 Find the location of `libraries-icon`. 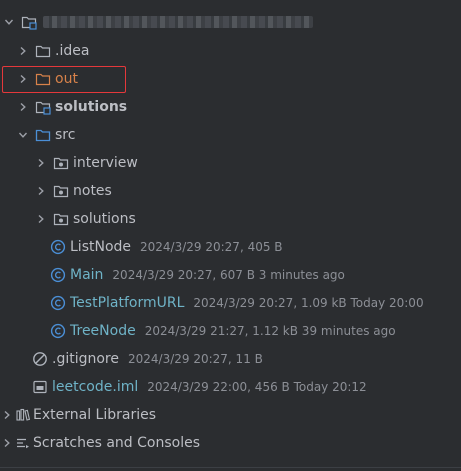

libraries-icon is located at coordinates (23, 415).